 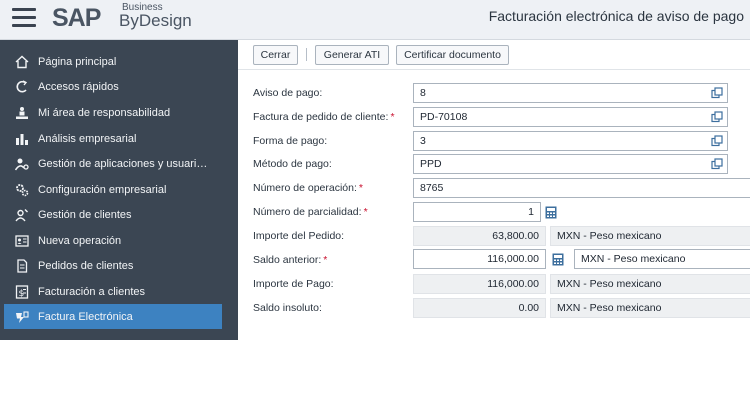 I want to click on sidebar-item-facturacion: $ Facturación a clientes, so click(x=113, y=291).